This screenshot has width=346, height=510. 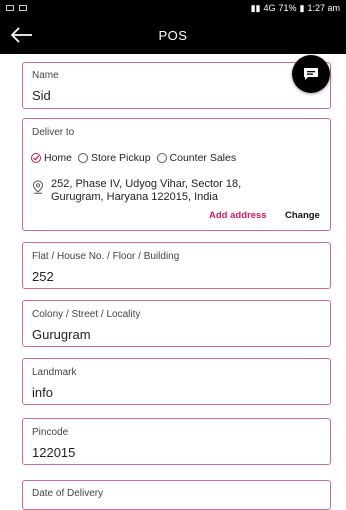 I want to click on notification-icons, so click(x=16, y=8).